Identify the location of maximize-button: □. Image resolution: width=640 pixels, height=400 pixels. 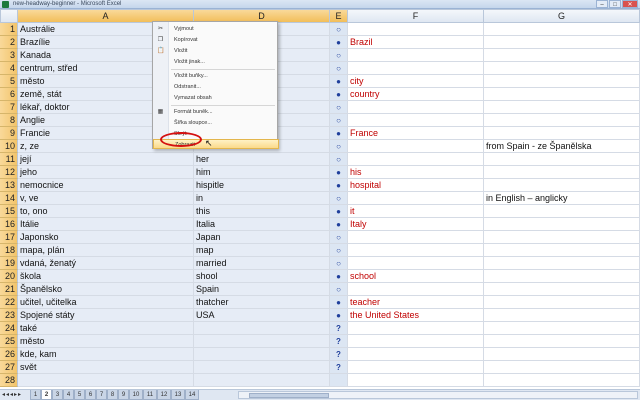
(615, 4).